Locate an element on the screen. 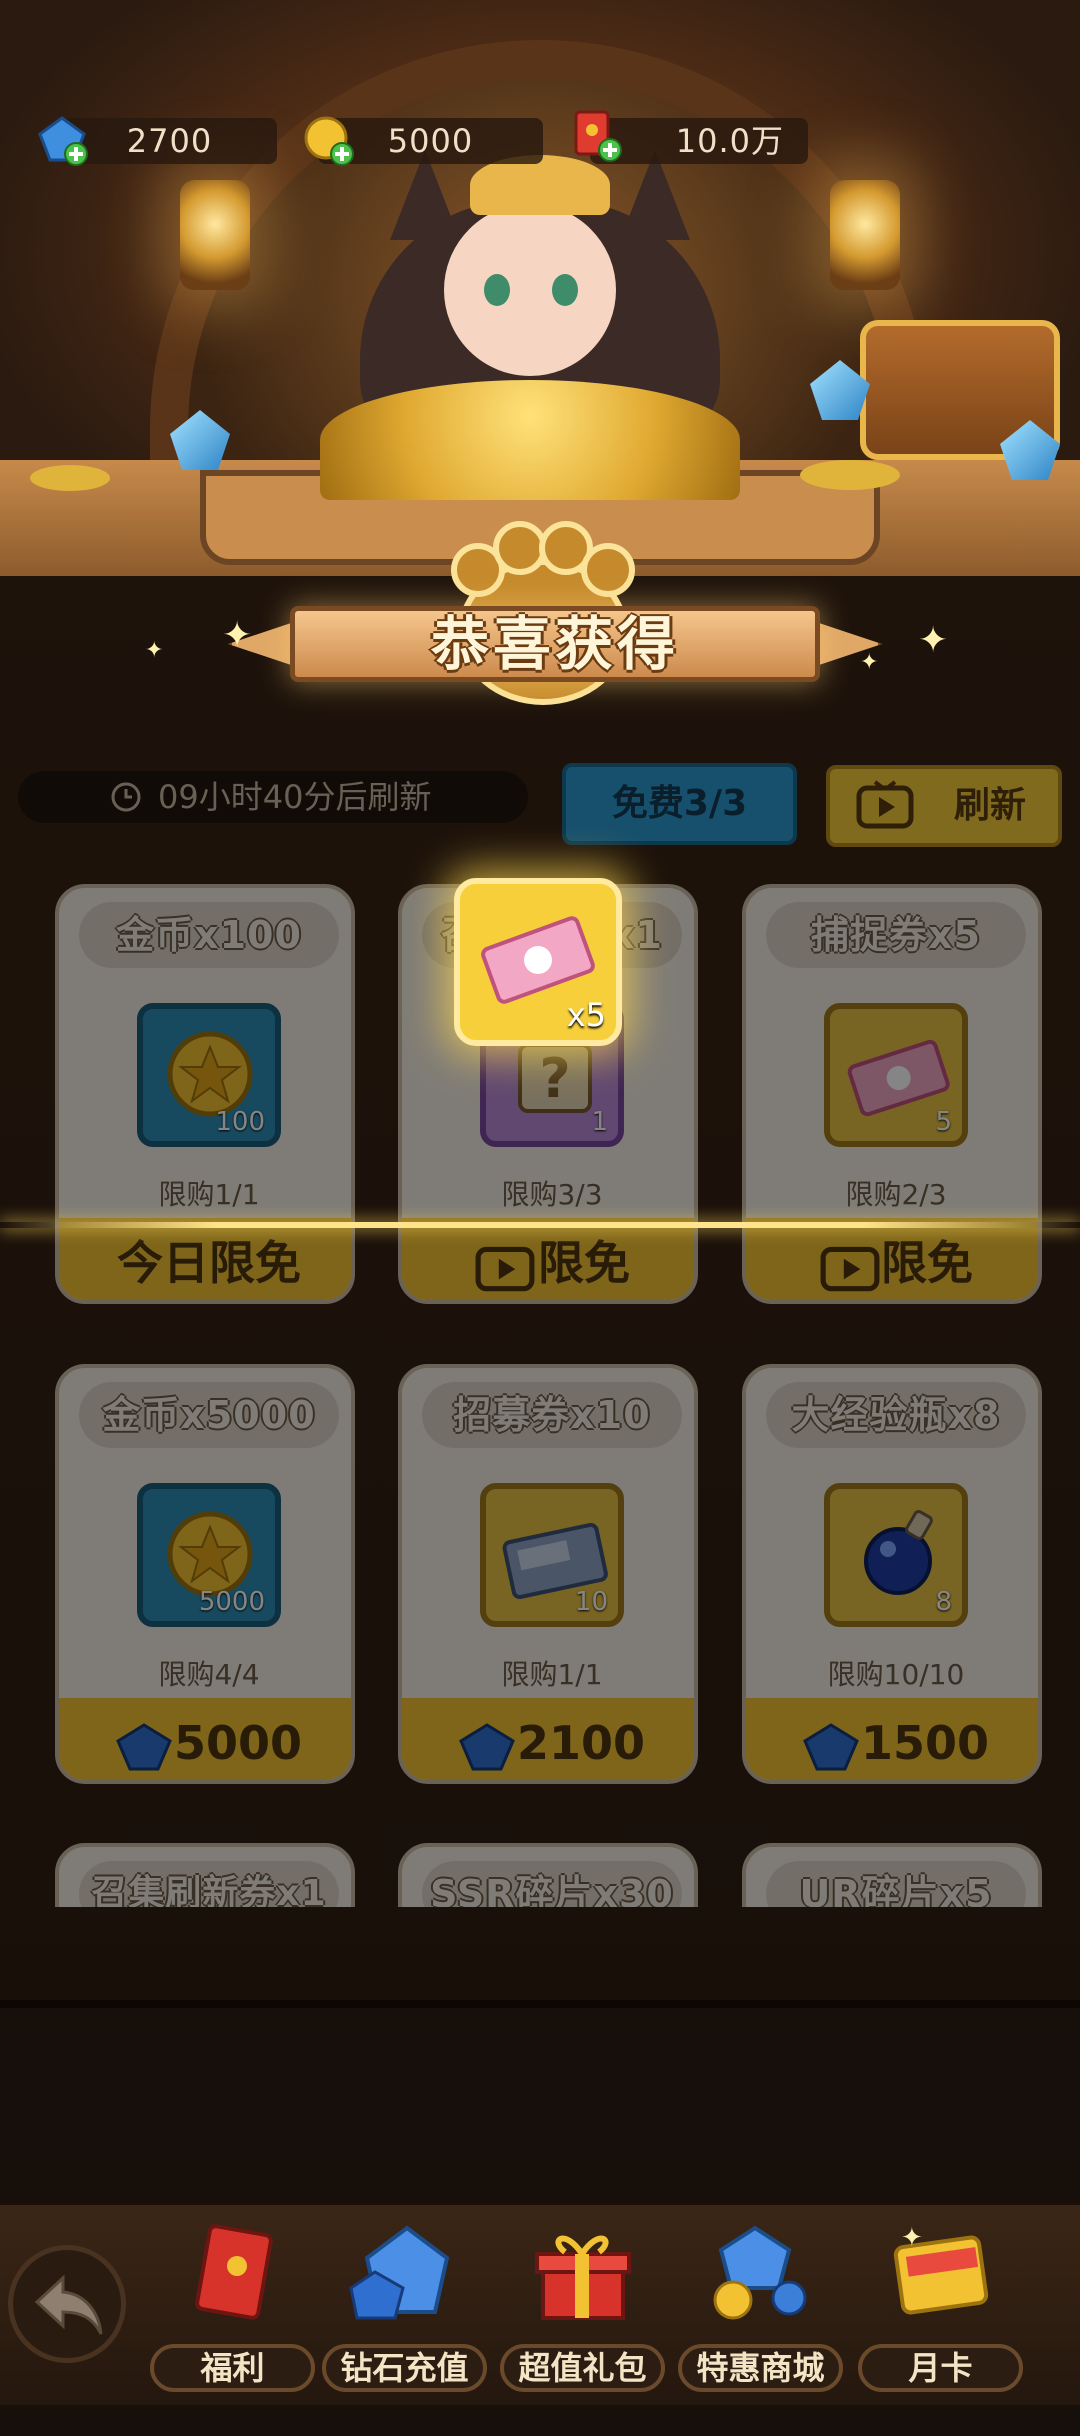 The image size is (1080, 2436). diamond-add-icon is located at coordinates (62, 140).